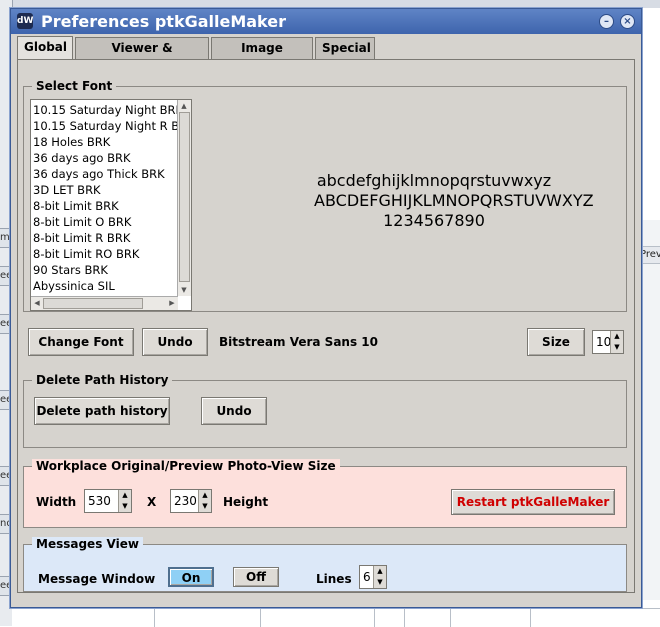  I want to click on preview-uppercase: ABCDEFGHIJKLMNOPQRSTUVWXYZ, so click(454, 200).